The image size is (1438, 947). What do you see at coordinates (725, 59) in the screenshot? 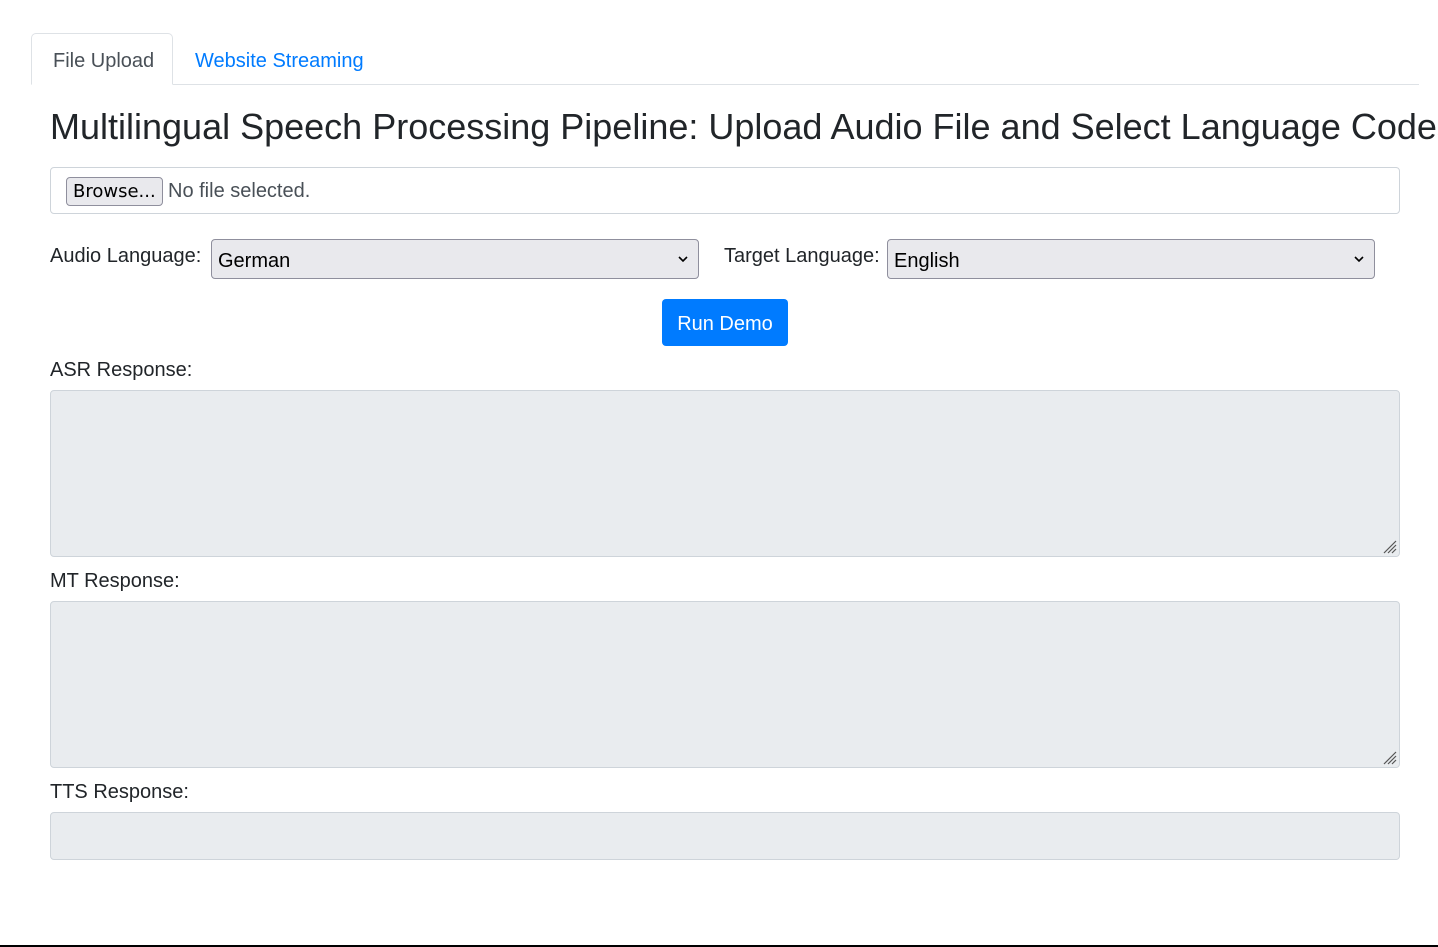
I see `tab-bar: File Upload Website Streaming` at bounding box center [725, 59].